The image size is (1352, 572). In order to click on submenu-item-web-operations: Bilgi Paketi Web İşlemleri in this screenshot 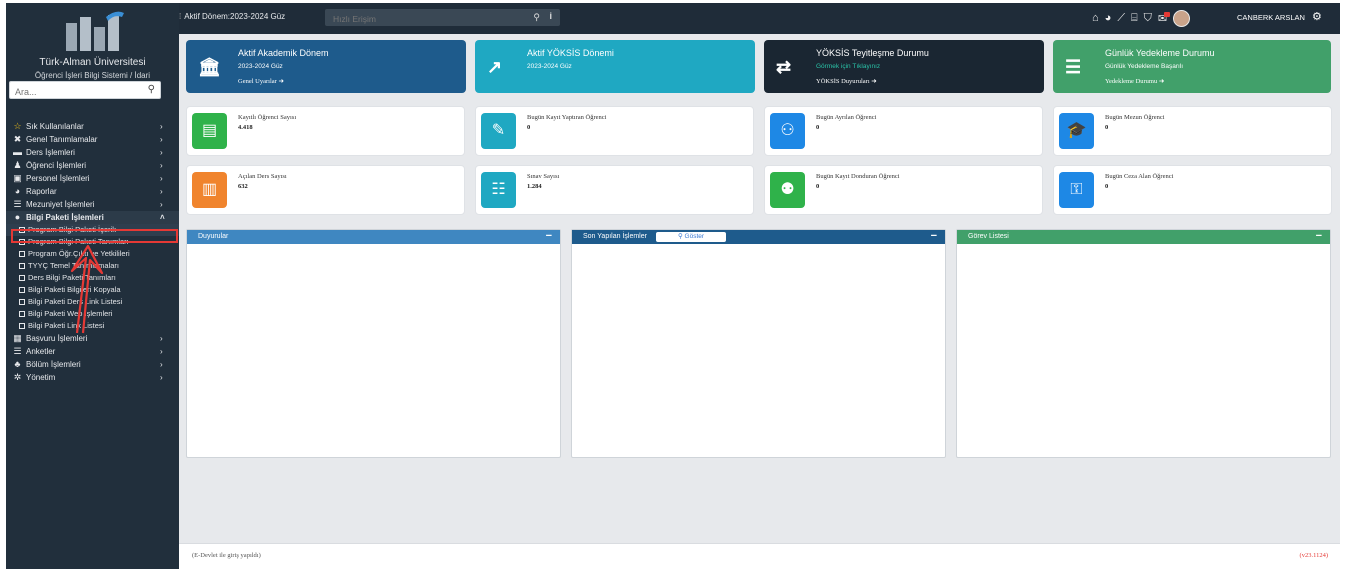, I will do `click(92, 314)`.